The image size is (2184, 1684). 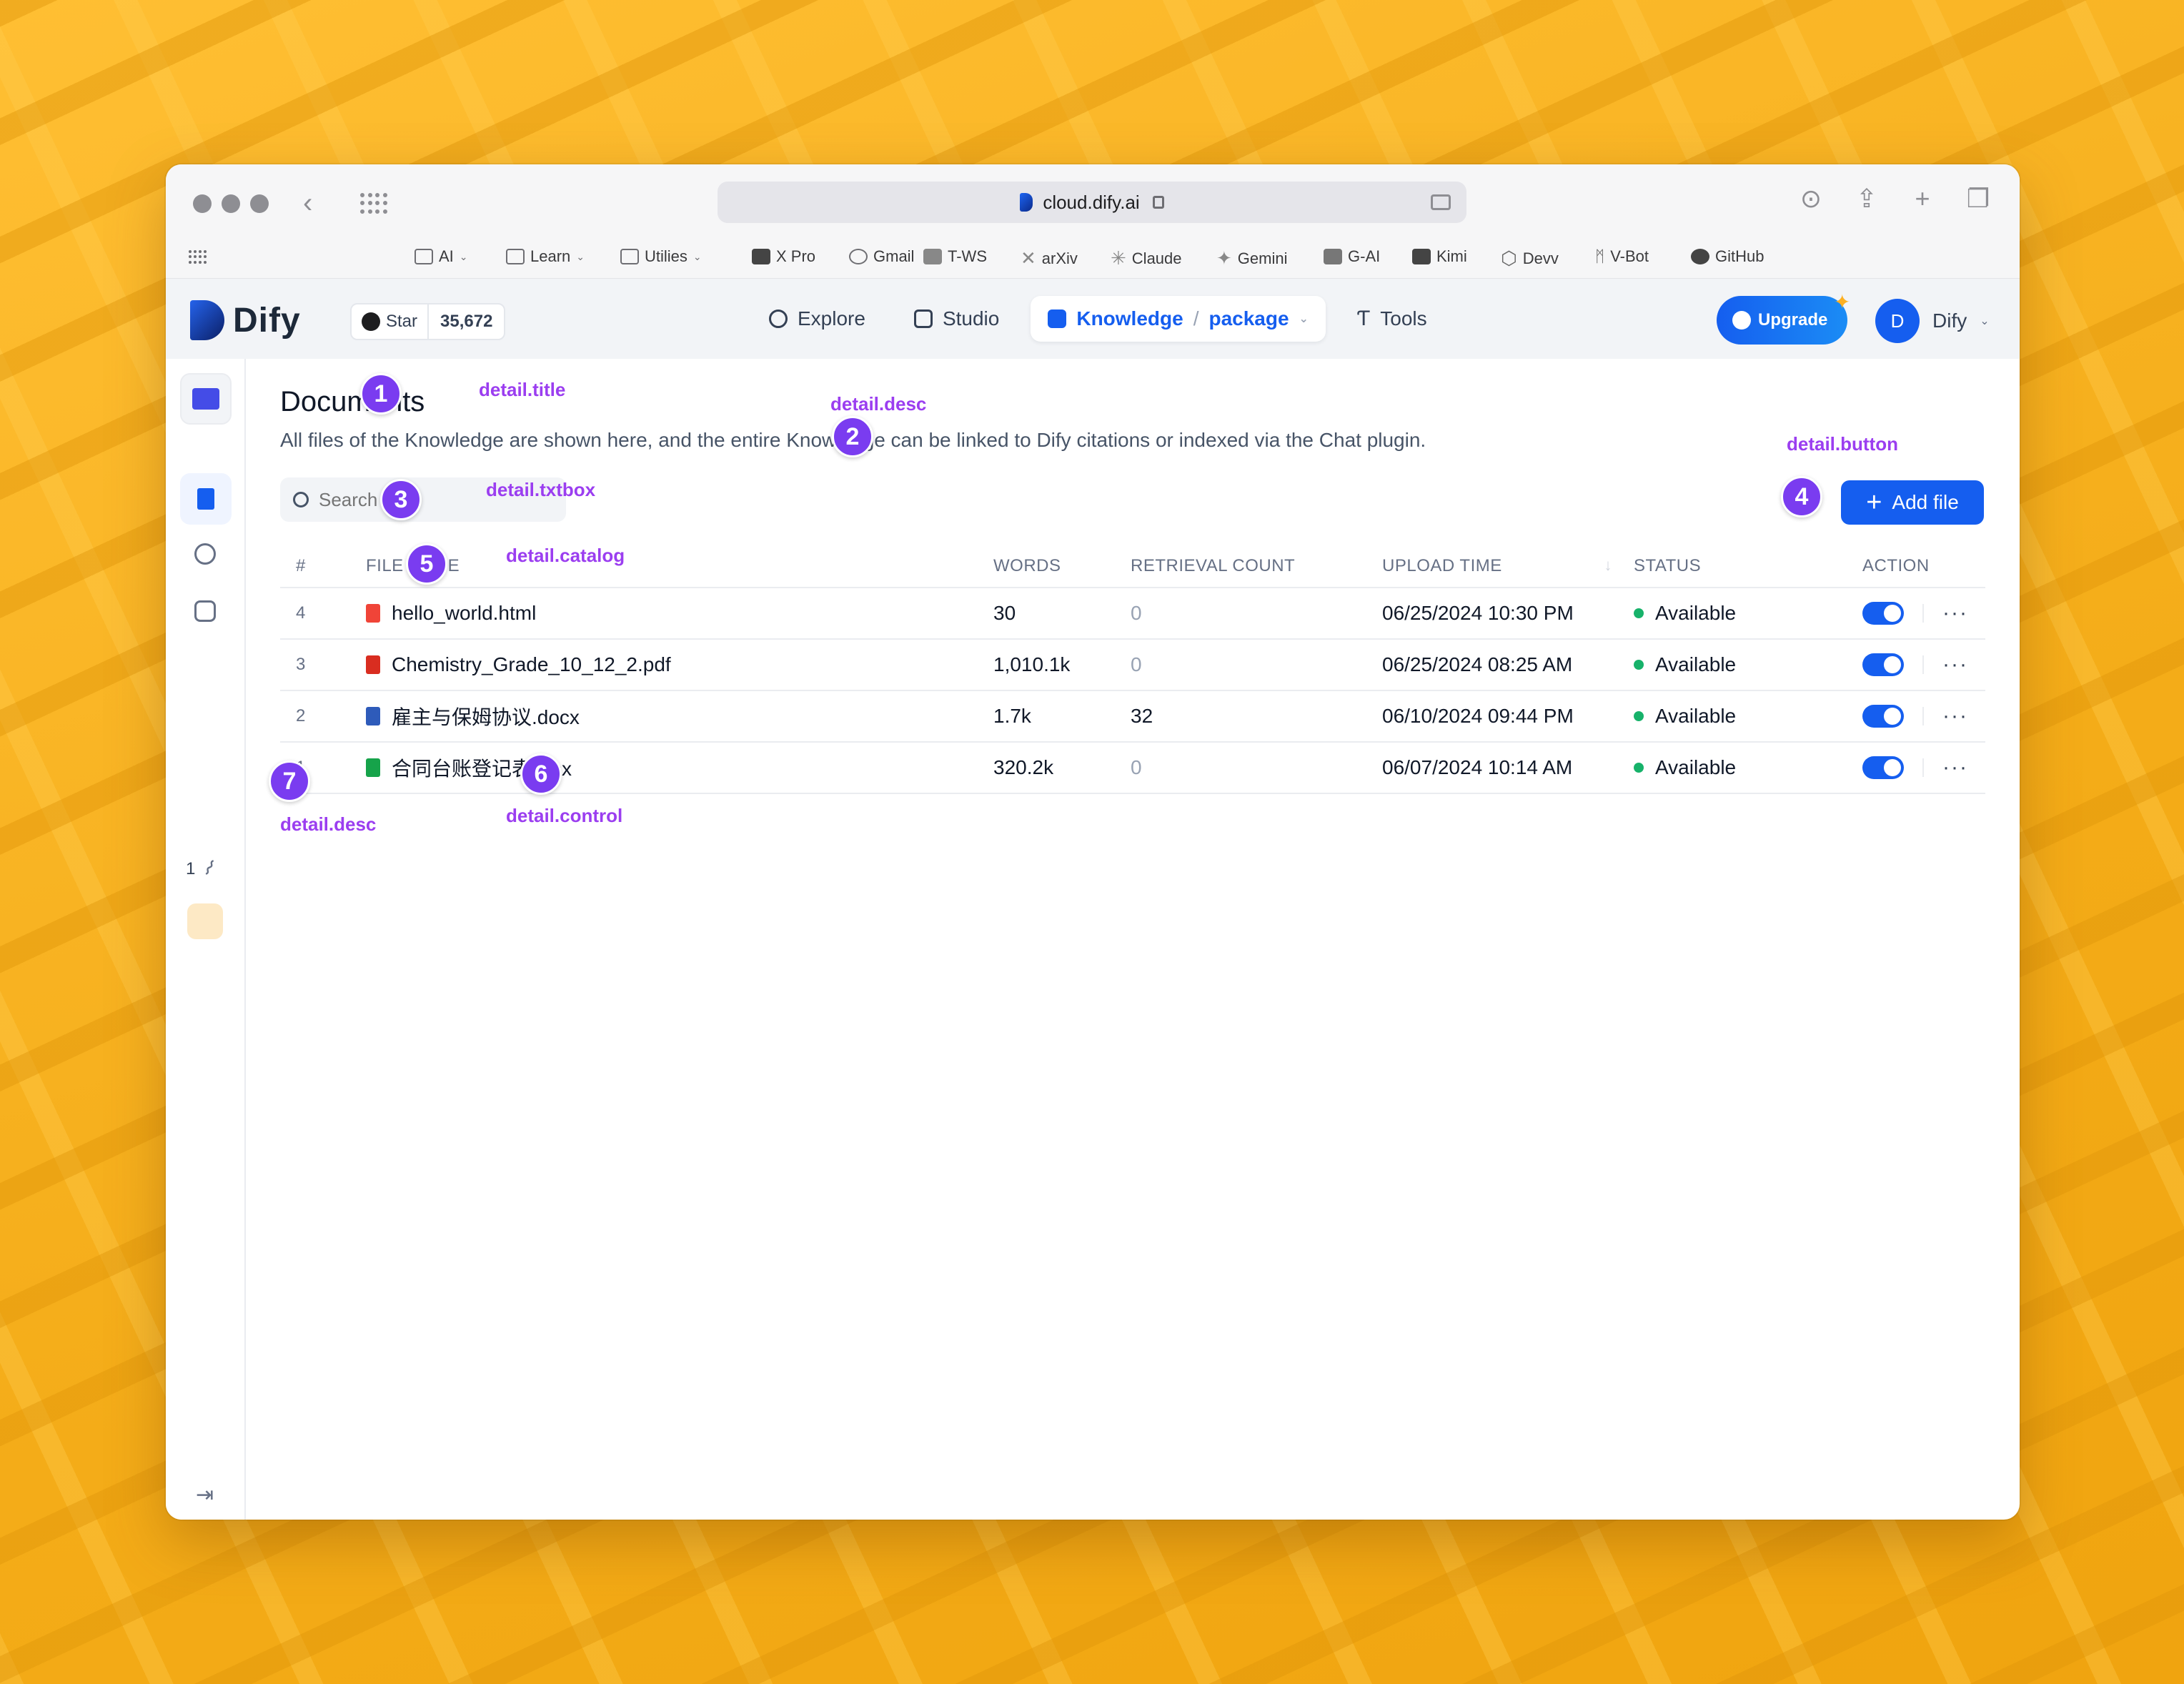 What do you see at coordinates (245, 320) in the screenshot?
I see `dify-logo: Dify` at bounding box center [245, 320].